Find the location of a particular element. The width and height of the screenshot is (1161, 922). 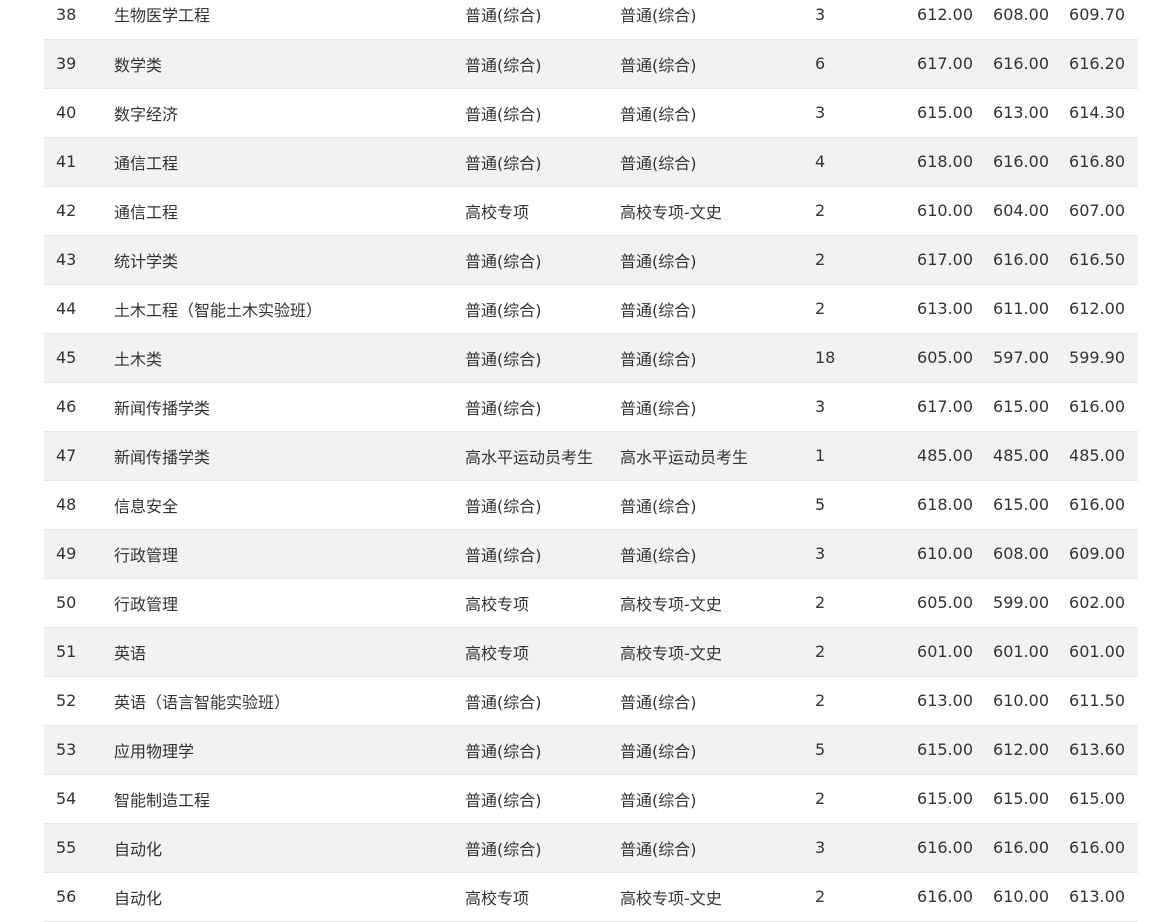

average-score-cell: 615.00 is located at coordinates (1093, 799).